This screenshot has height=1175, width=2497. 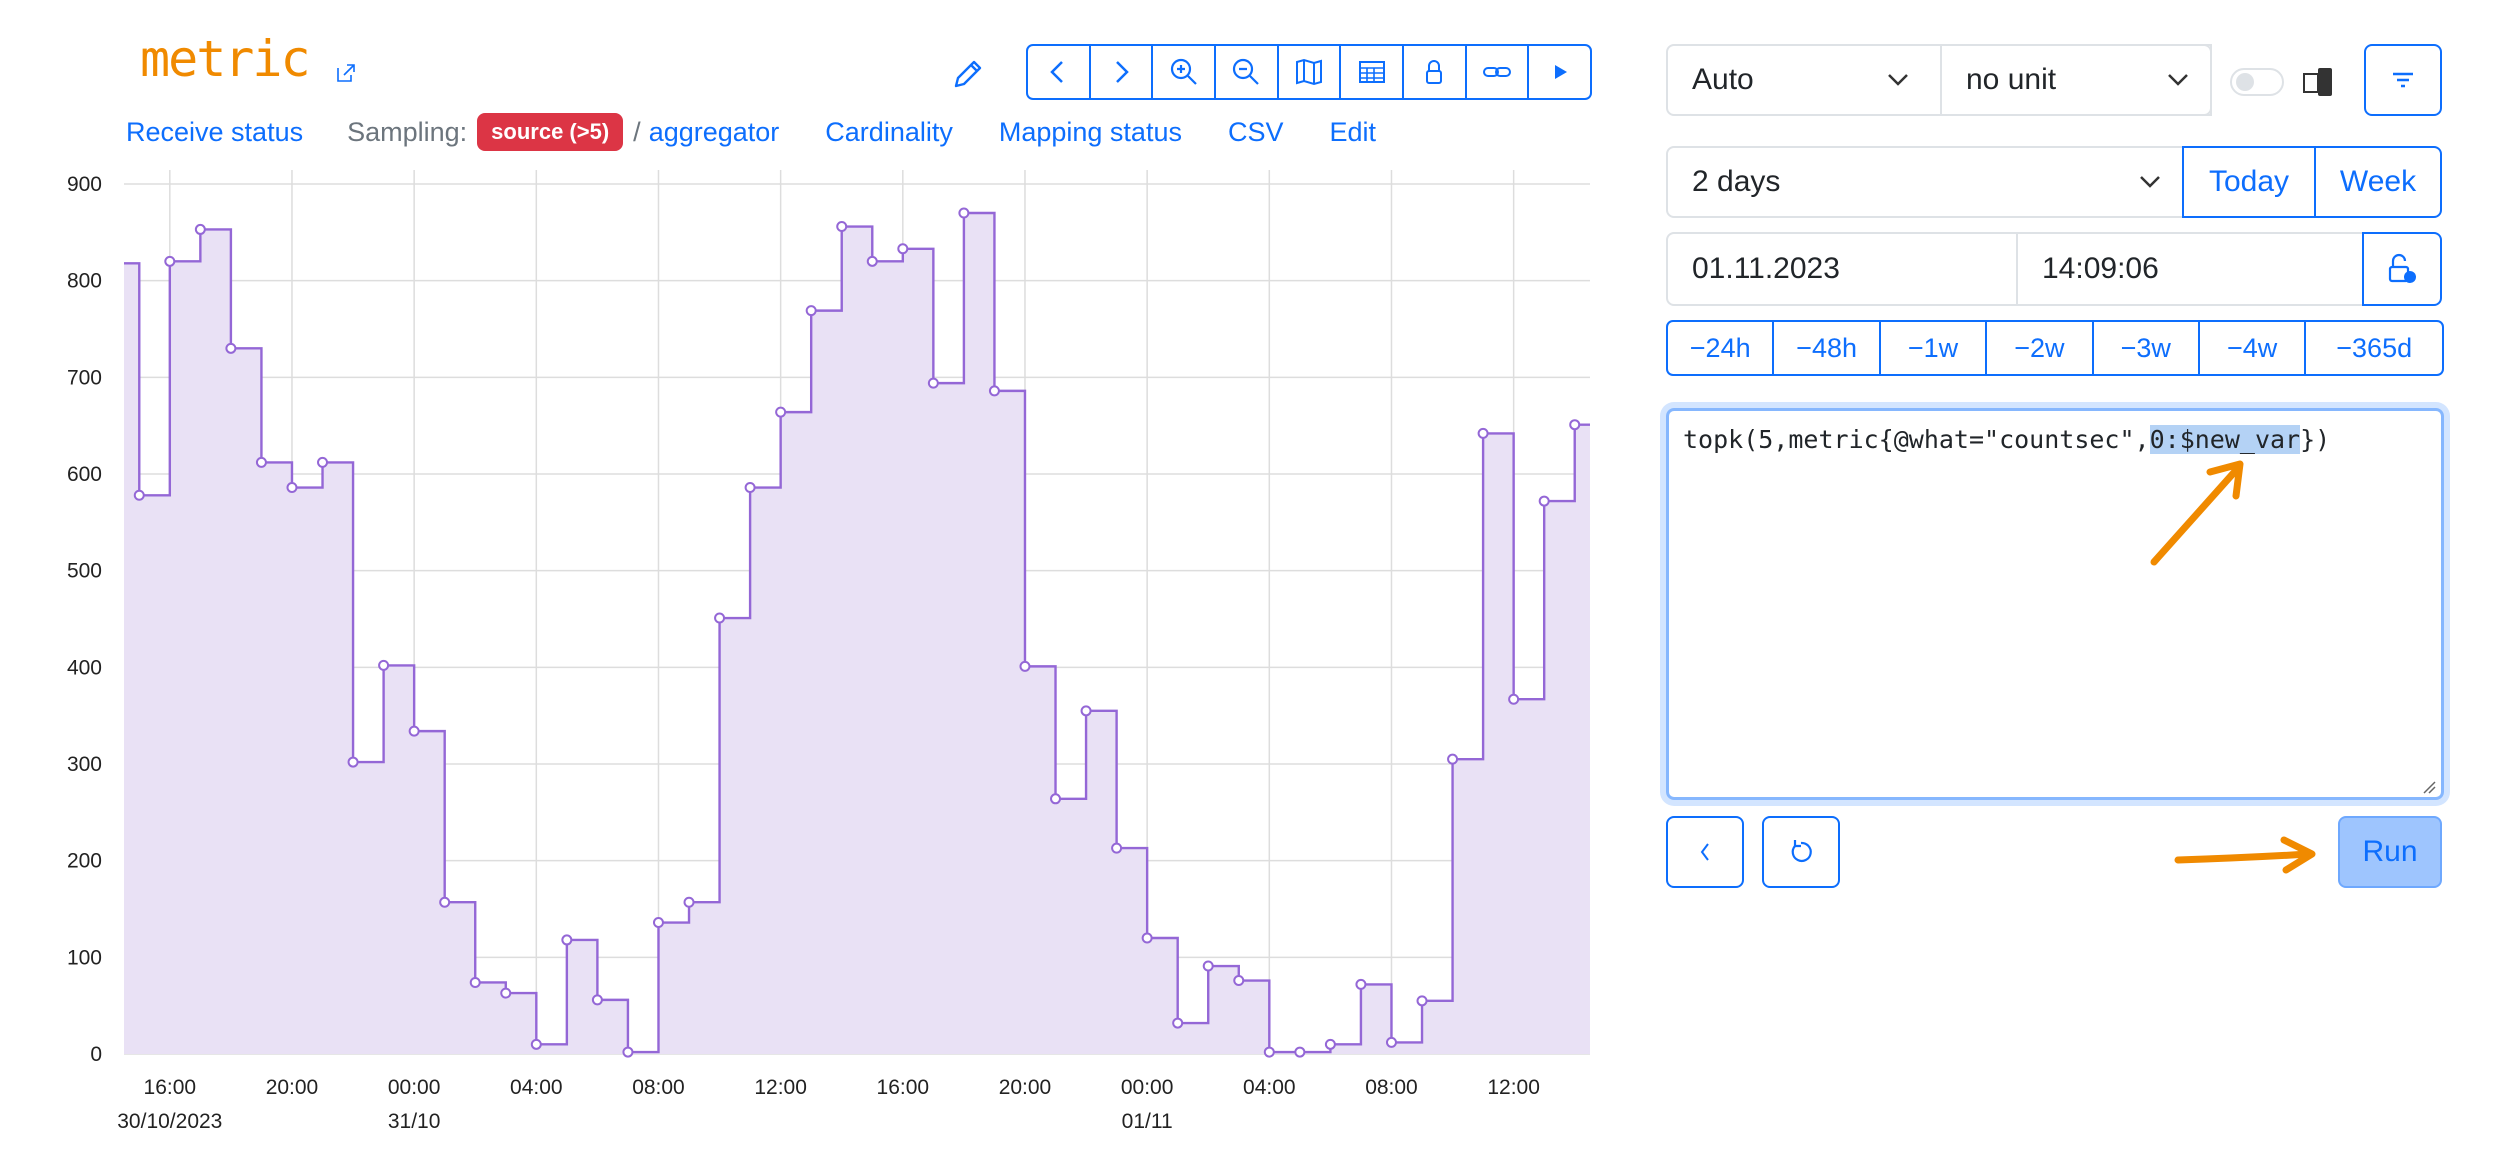 What do you see at coordinates (1256, 132) in the screenshot?
I see `csv-link: CSV` at bounding box center [1256, 132].